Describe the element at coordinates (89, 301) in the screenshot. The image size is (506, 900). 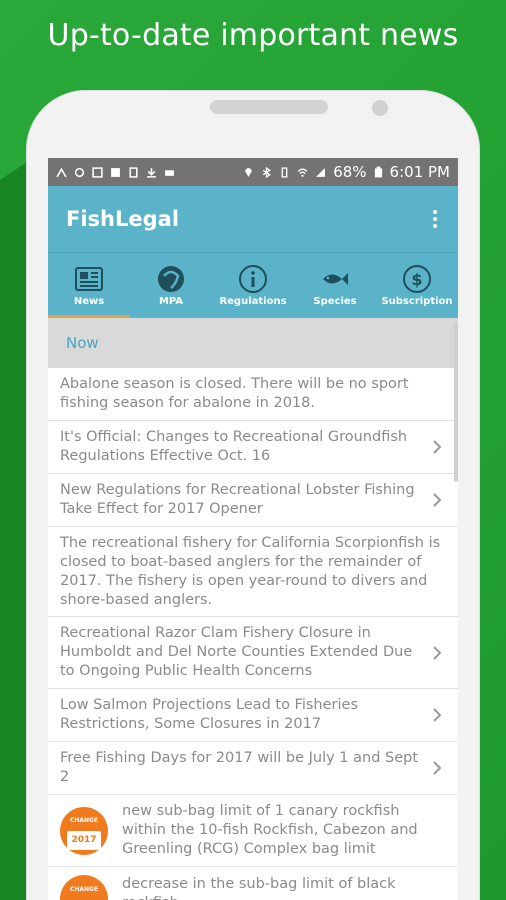
I see `tab-label: News` at that location.